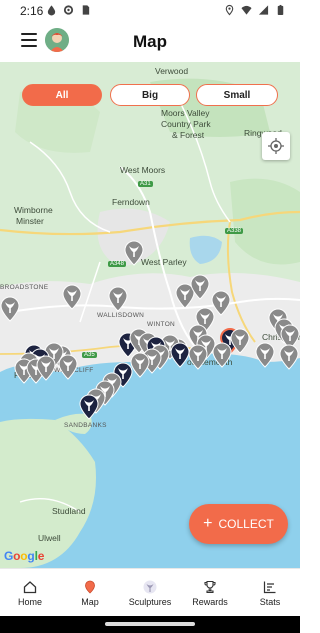 This screenshot has height=633, width=320. What do you see at coordinates (150, 601) in the screenshot?
I see `nav-sculptures-label: Sculptures` at bounding box center [150, 601].